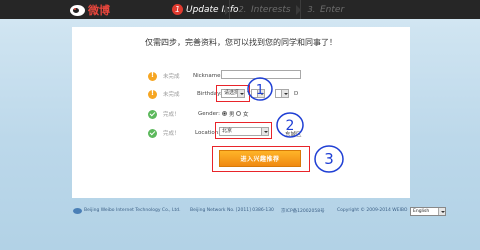  I want to click on step-number: 1, so click(177, 9).